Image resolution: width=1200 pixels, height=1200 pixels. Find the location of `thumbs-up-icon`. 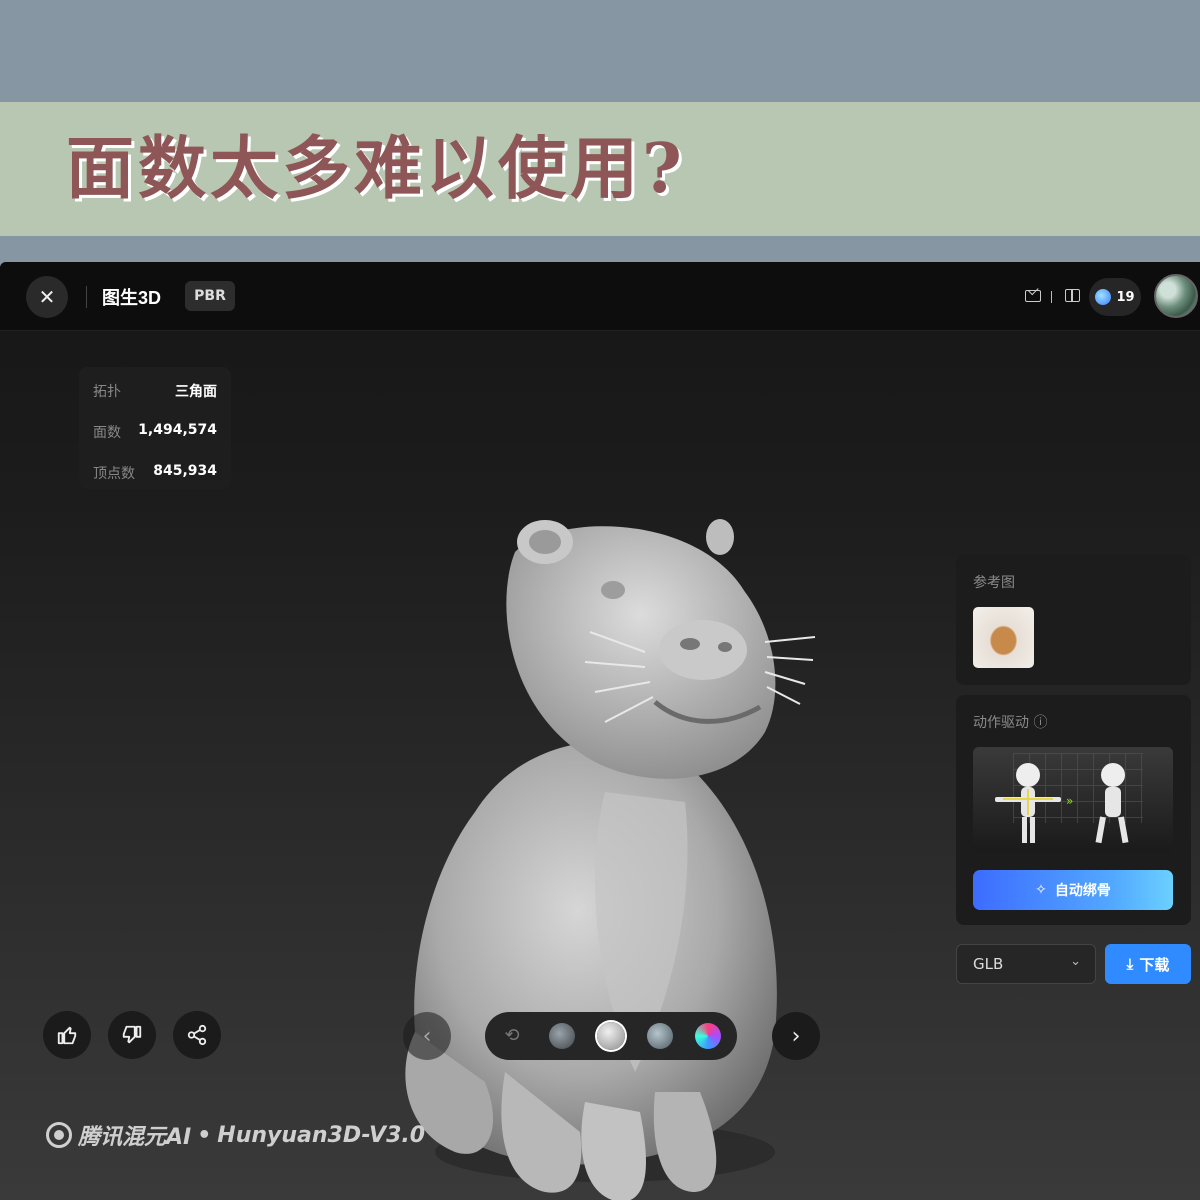

thumbs-up-icon is located at coordinates (67, 1035).